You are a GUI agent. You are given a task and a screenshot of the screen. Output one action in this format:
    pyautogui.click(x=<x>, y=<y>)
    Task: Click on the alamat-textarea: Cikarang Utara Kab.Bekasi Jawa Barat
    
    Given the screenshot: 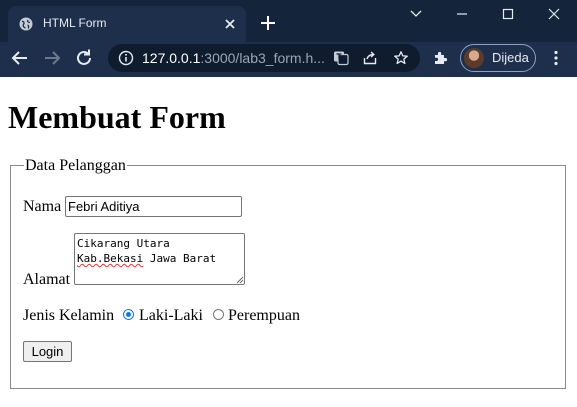 What is the action you would take?
    pyautogui.click(x=159, y=259)
    